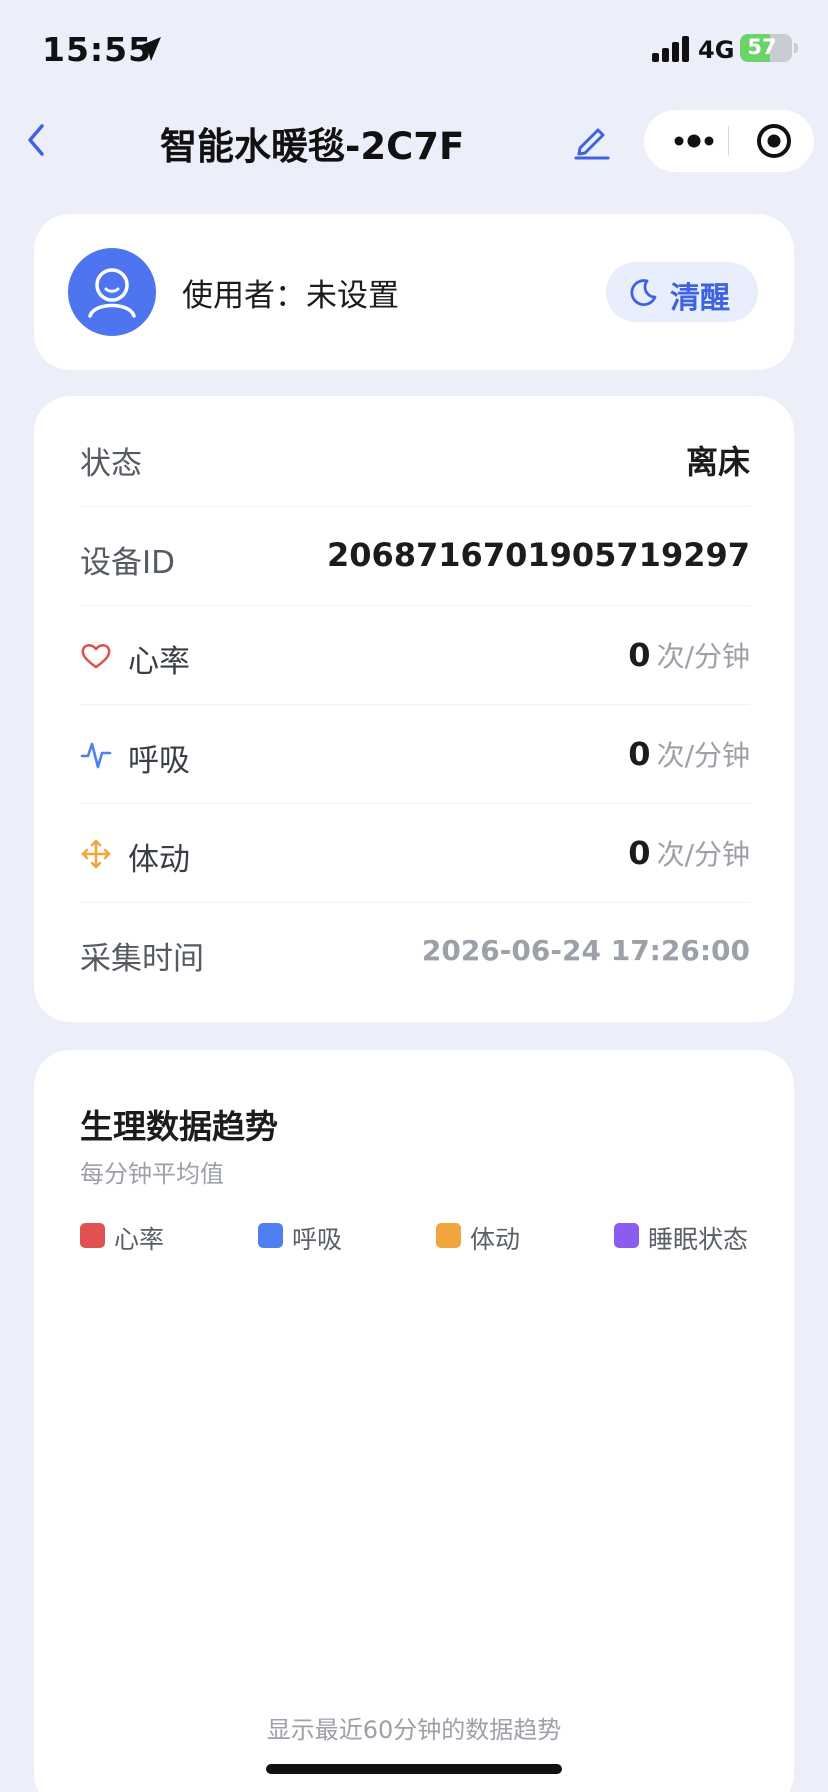 This screenshot has width=828, height=1792. I want to click on moon-icon, so click(643, 292).